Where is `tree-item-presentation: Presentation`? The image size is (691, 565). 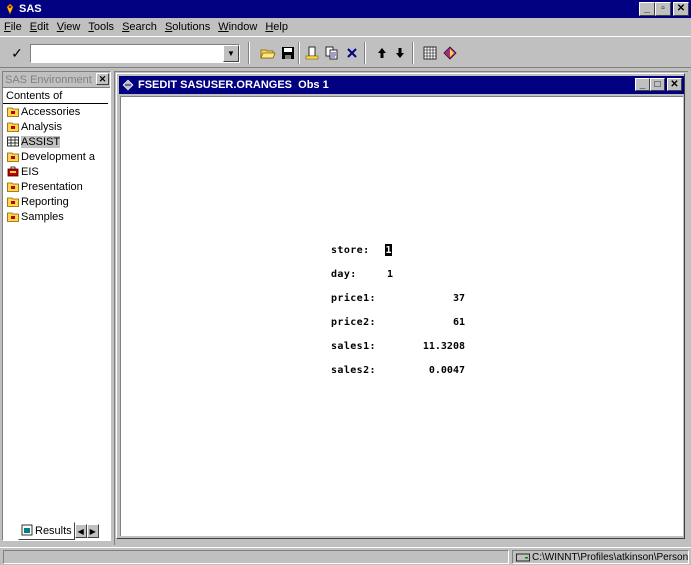
tree-item-presentation: Presentation is located at coordinates (56, 186).